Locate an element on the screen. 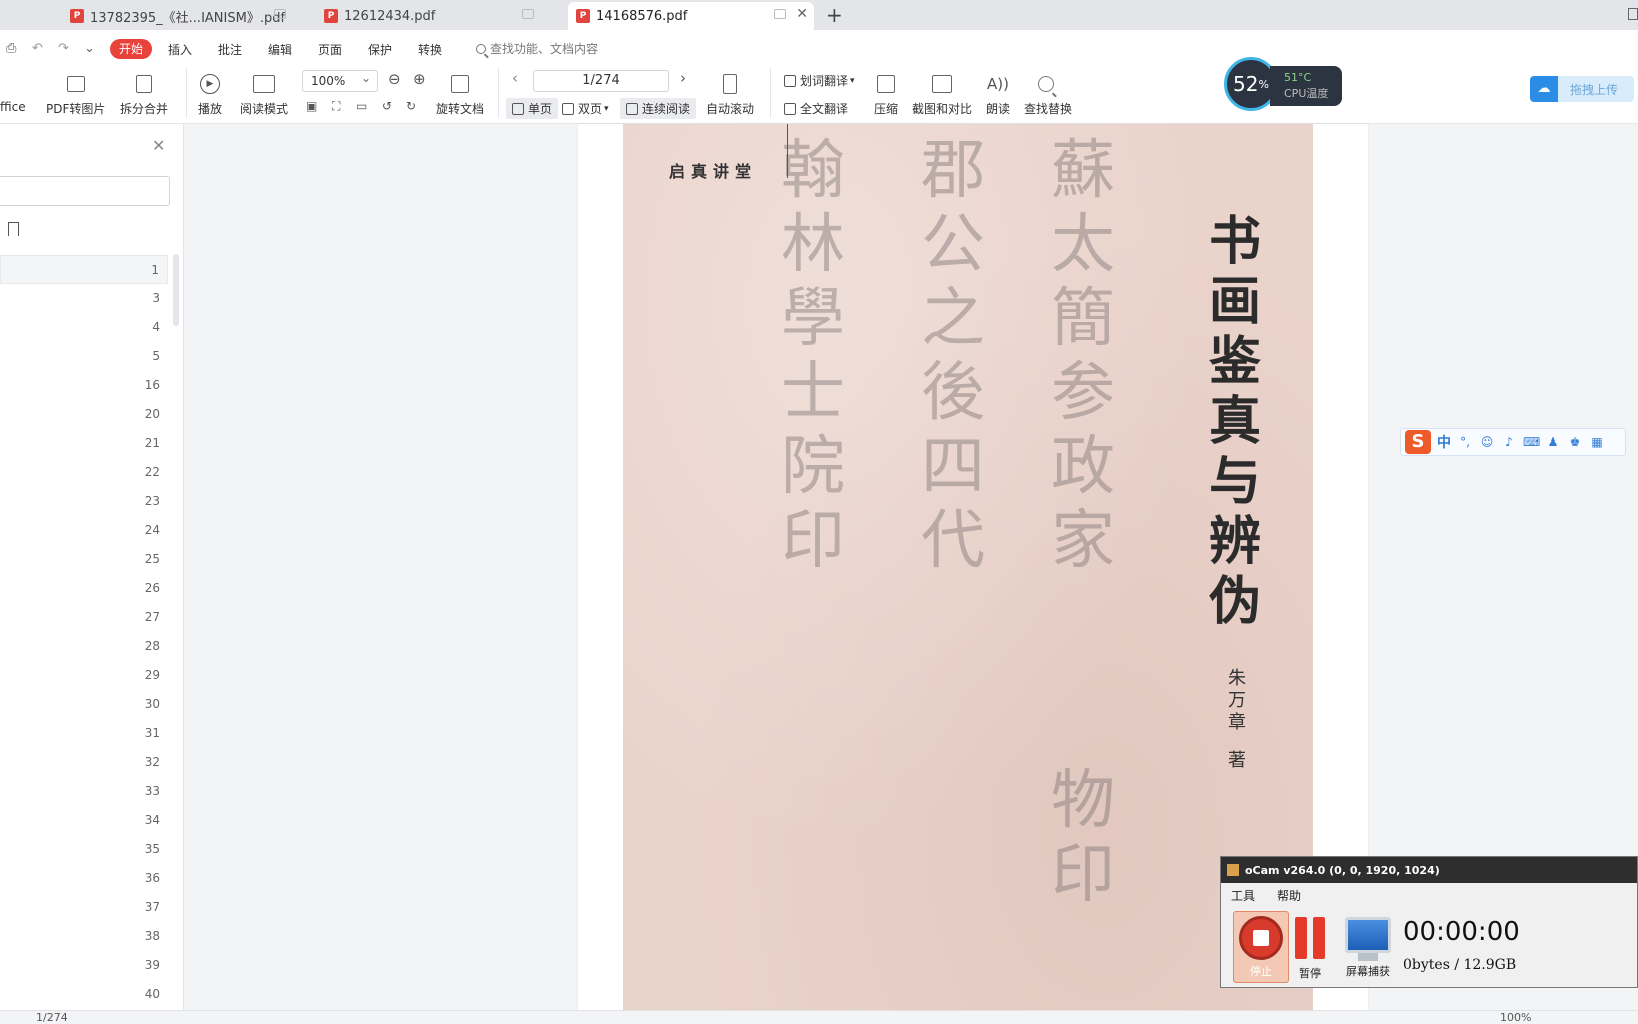  page-list-item: 32 is located at coordinates (84, 762).